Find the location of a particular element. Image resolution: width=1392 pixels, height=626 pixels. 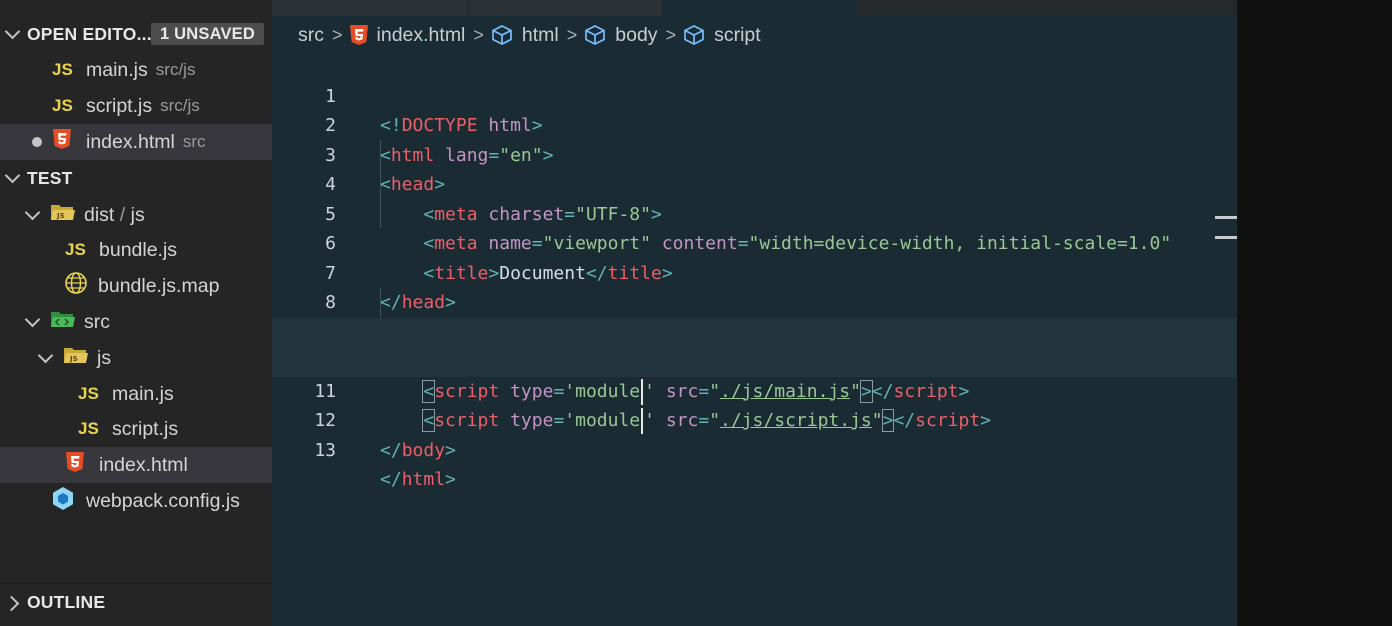

unsaved-dot-icon is located at coordinates (37, 142).